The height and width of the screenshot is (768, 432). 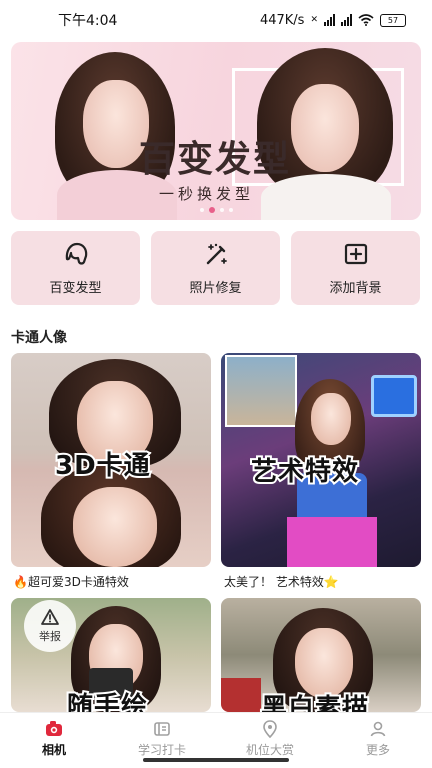 What do you see at coordinates (102, 466) in the screenshot?
I see `card-tag: 3D卡通` at bounding box center [102, 466].